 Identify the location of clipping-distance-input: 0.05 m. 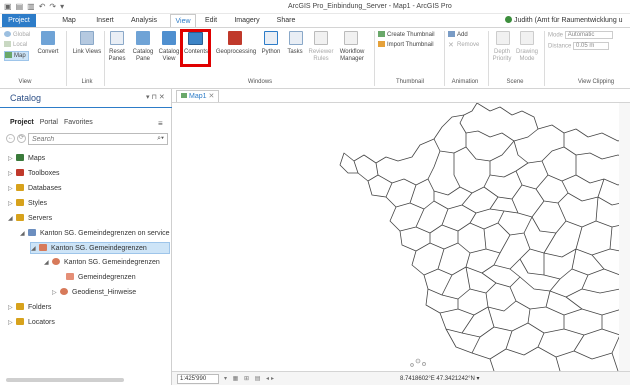
(591, 46).